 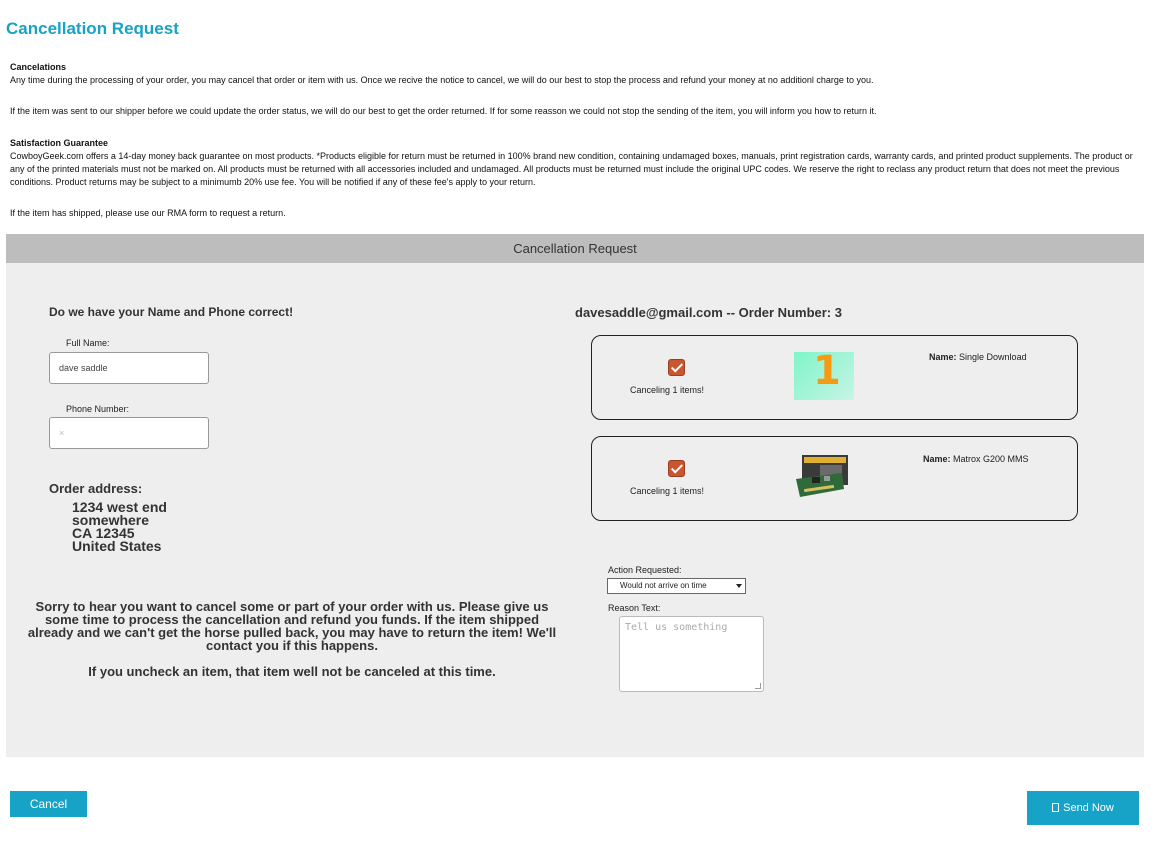 I want to click on item-name: Name: Single Download, so click(x=978, y=357).